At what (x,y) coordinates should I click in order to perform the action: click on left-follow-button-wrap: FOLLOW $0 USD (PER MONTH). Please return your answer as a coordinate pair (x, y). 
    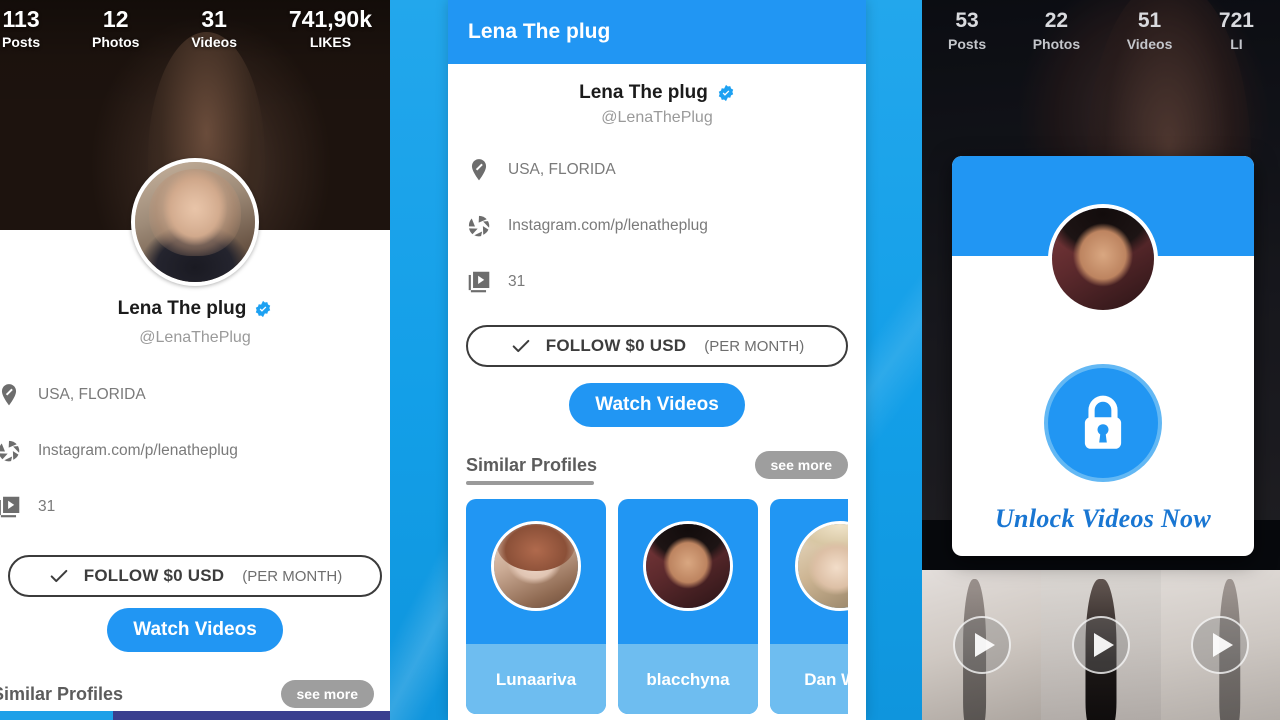
    Looking at the image, I should click on (195, 576).